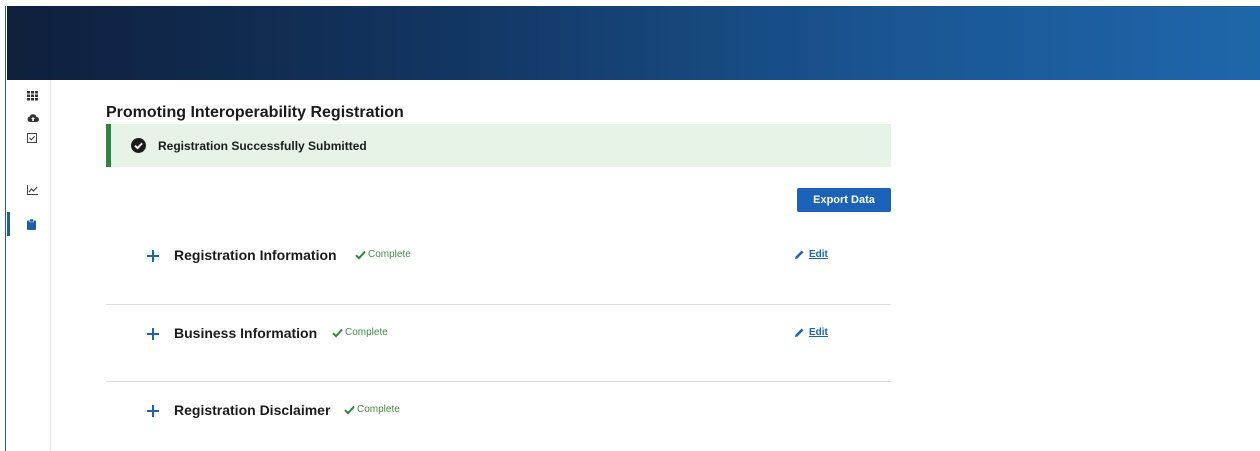 The image size is (1260, 451). I want to click on success-alert: Registration Successfully Submitted, so click(498, 145).